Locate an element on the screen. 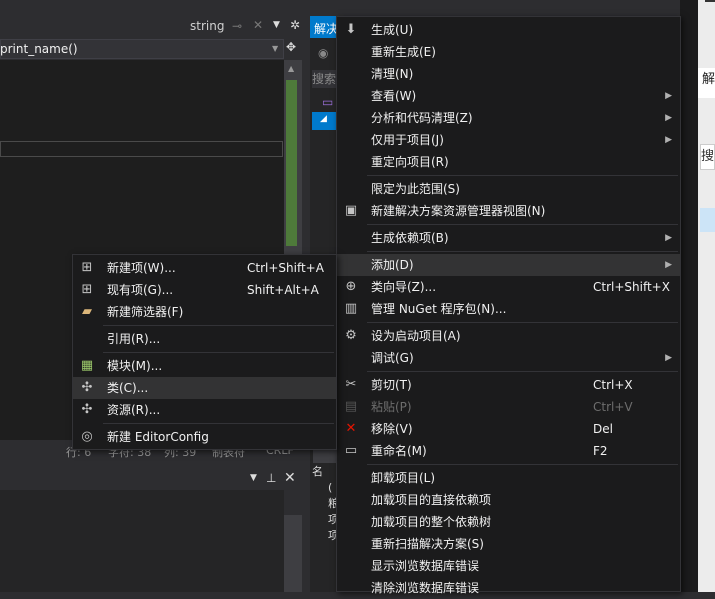 Image resolution: width=715 pixels, height=599 pixels. new-view-icon: ▣ is located at coordinates (351, 210).